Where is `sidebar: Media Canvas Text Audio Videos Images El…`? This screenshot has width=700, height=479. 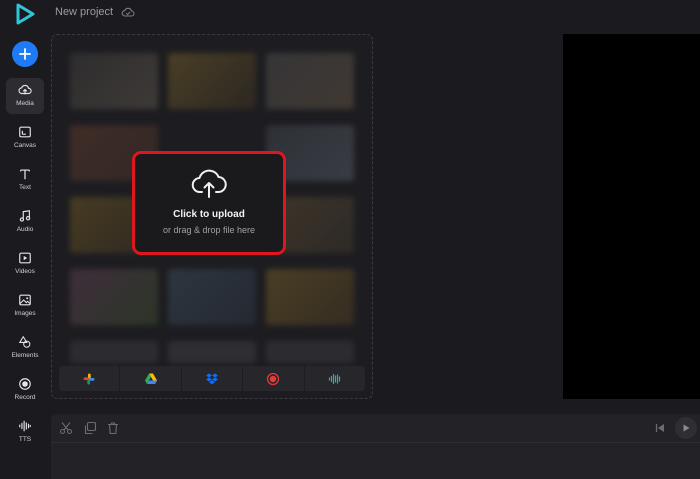
sidebar: Media Canvas Text Audio Videos Images El… is located at coordinates (25, 256).